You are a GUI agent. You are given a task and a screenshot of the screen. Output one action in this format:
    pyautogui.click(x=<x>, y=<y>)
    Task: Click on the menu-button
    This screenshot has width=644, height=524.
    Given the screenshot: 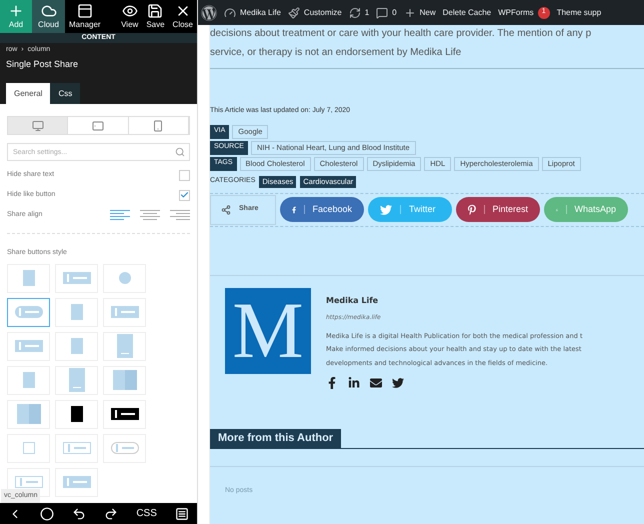 What is the action you would take?
    pyautogui.click(x=181, y=513)
    